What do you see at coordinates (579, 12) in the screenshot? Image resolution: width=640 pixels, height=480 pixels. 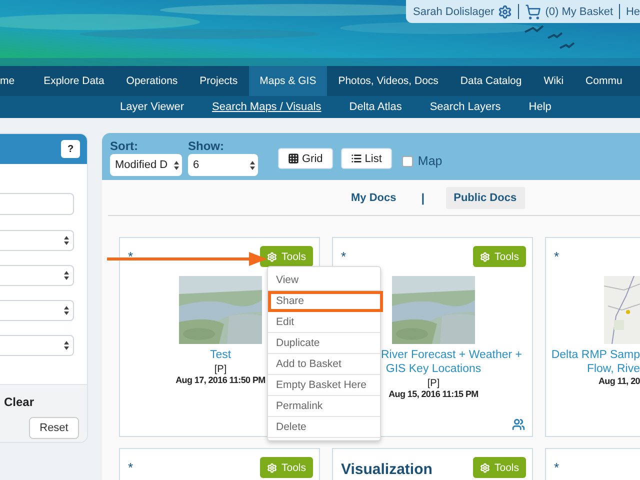 I see `basket-link: (0) My Basket` at bounding box center [579, 12].